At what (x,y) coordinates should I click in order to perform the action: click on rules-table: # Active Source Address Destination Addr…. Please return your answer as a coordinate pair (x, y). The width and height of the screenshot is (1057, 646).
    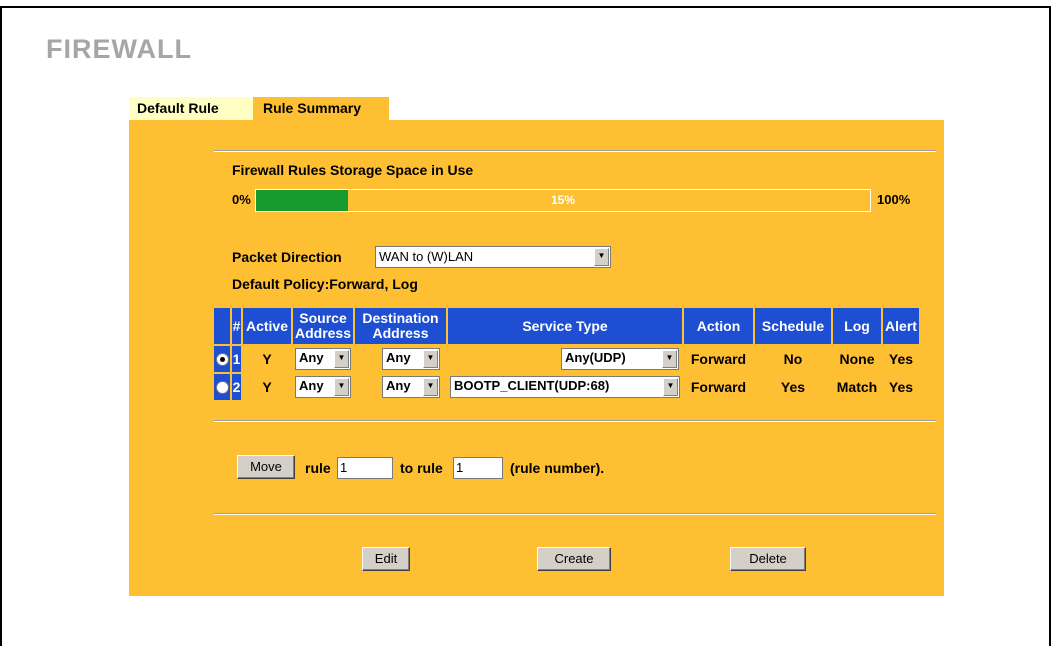
    Looking at the image, I should click on (566, 354).